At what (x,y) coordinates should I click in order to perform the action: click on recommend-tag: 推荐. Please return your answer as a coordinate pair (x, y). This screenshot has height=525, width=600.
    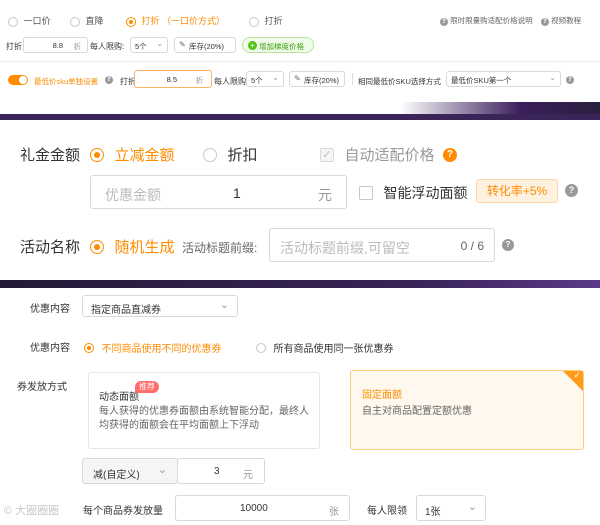
    Looking at the image, I should click on (147, 387).